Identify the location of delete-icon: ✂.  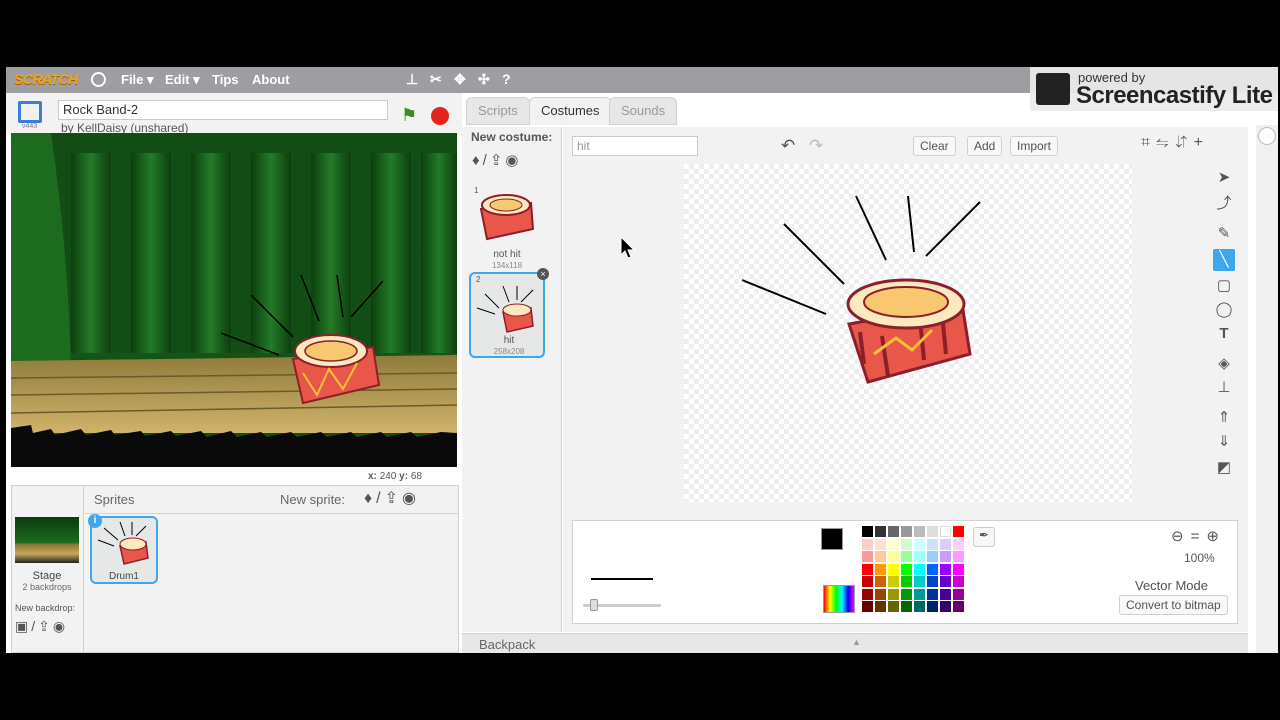
(436, 79).